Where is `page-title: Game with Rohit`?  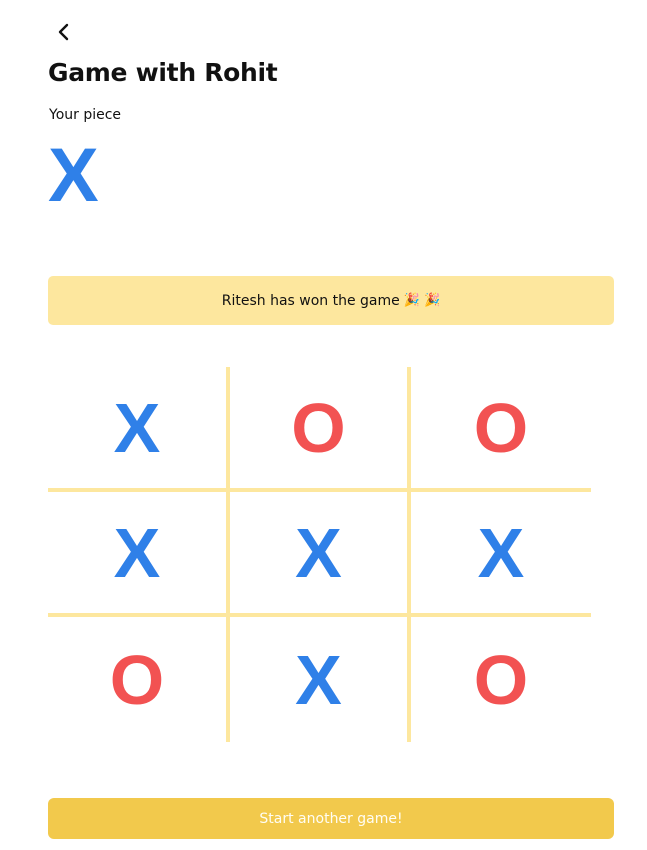 page-title: Game with Rohit is located at coordinates (163, 72).